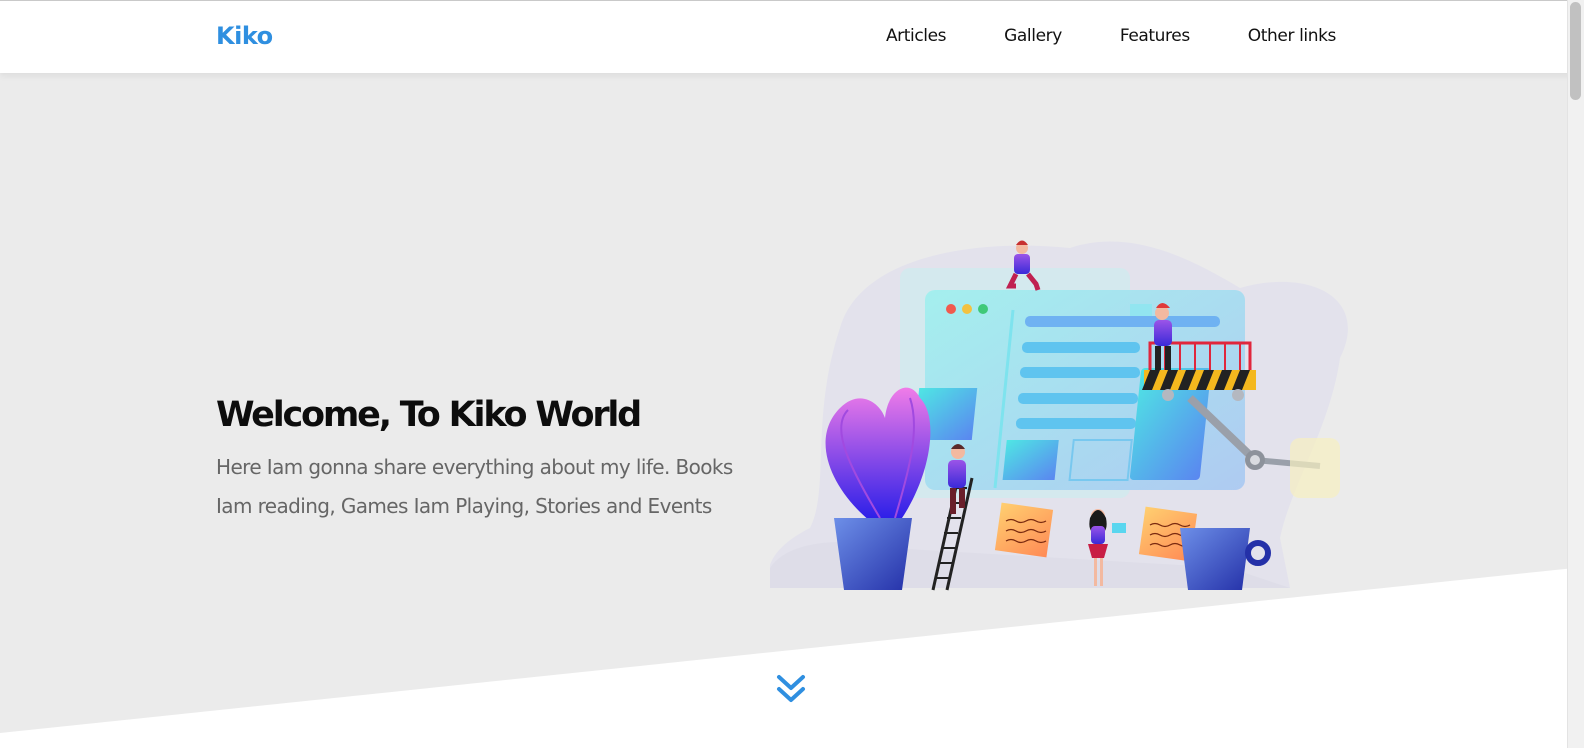 This screenshot has width=1584, height=748. What do you see at coordinates (916, 36) in the screenshot?
I see `nav-link-articles: Articles` at bounding box center [916, 36].